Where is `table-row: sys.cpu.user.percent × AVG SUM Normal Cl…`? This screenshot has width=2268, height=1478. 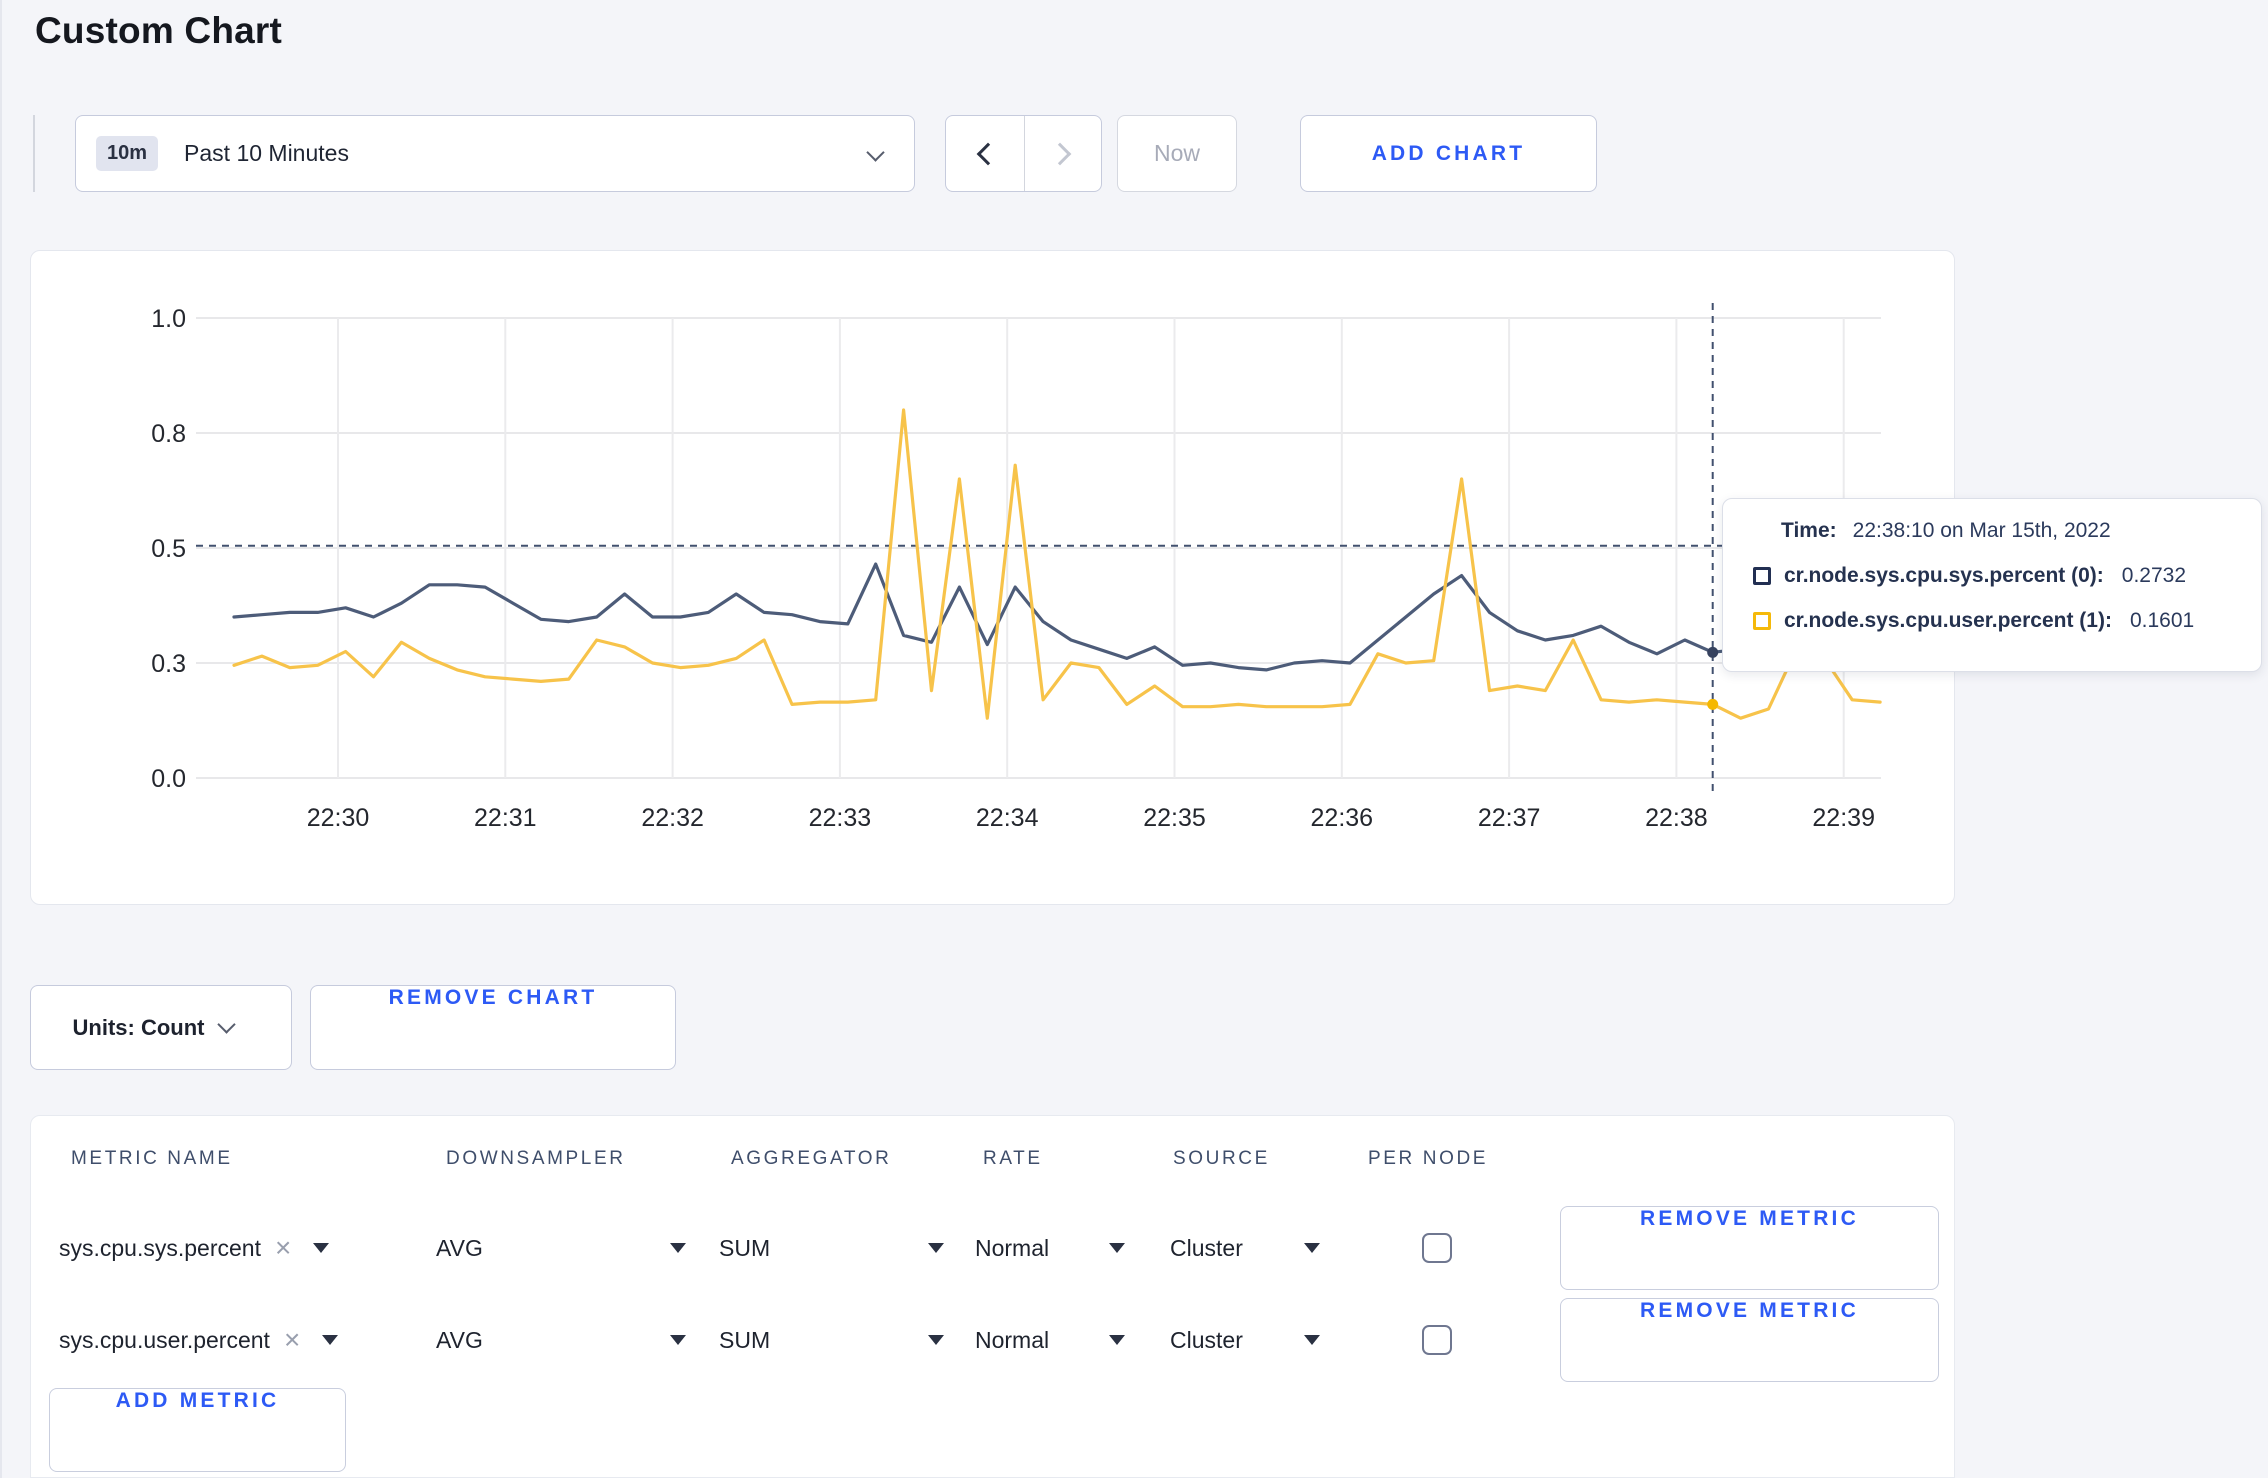
table-row: sys.cpu.user.percent × AVG SUM Normal Cl… is located at coordinates (992, 1340).